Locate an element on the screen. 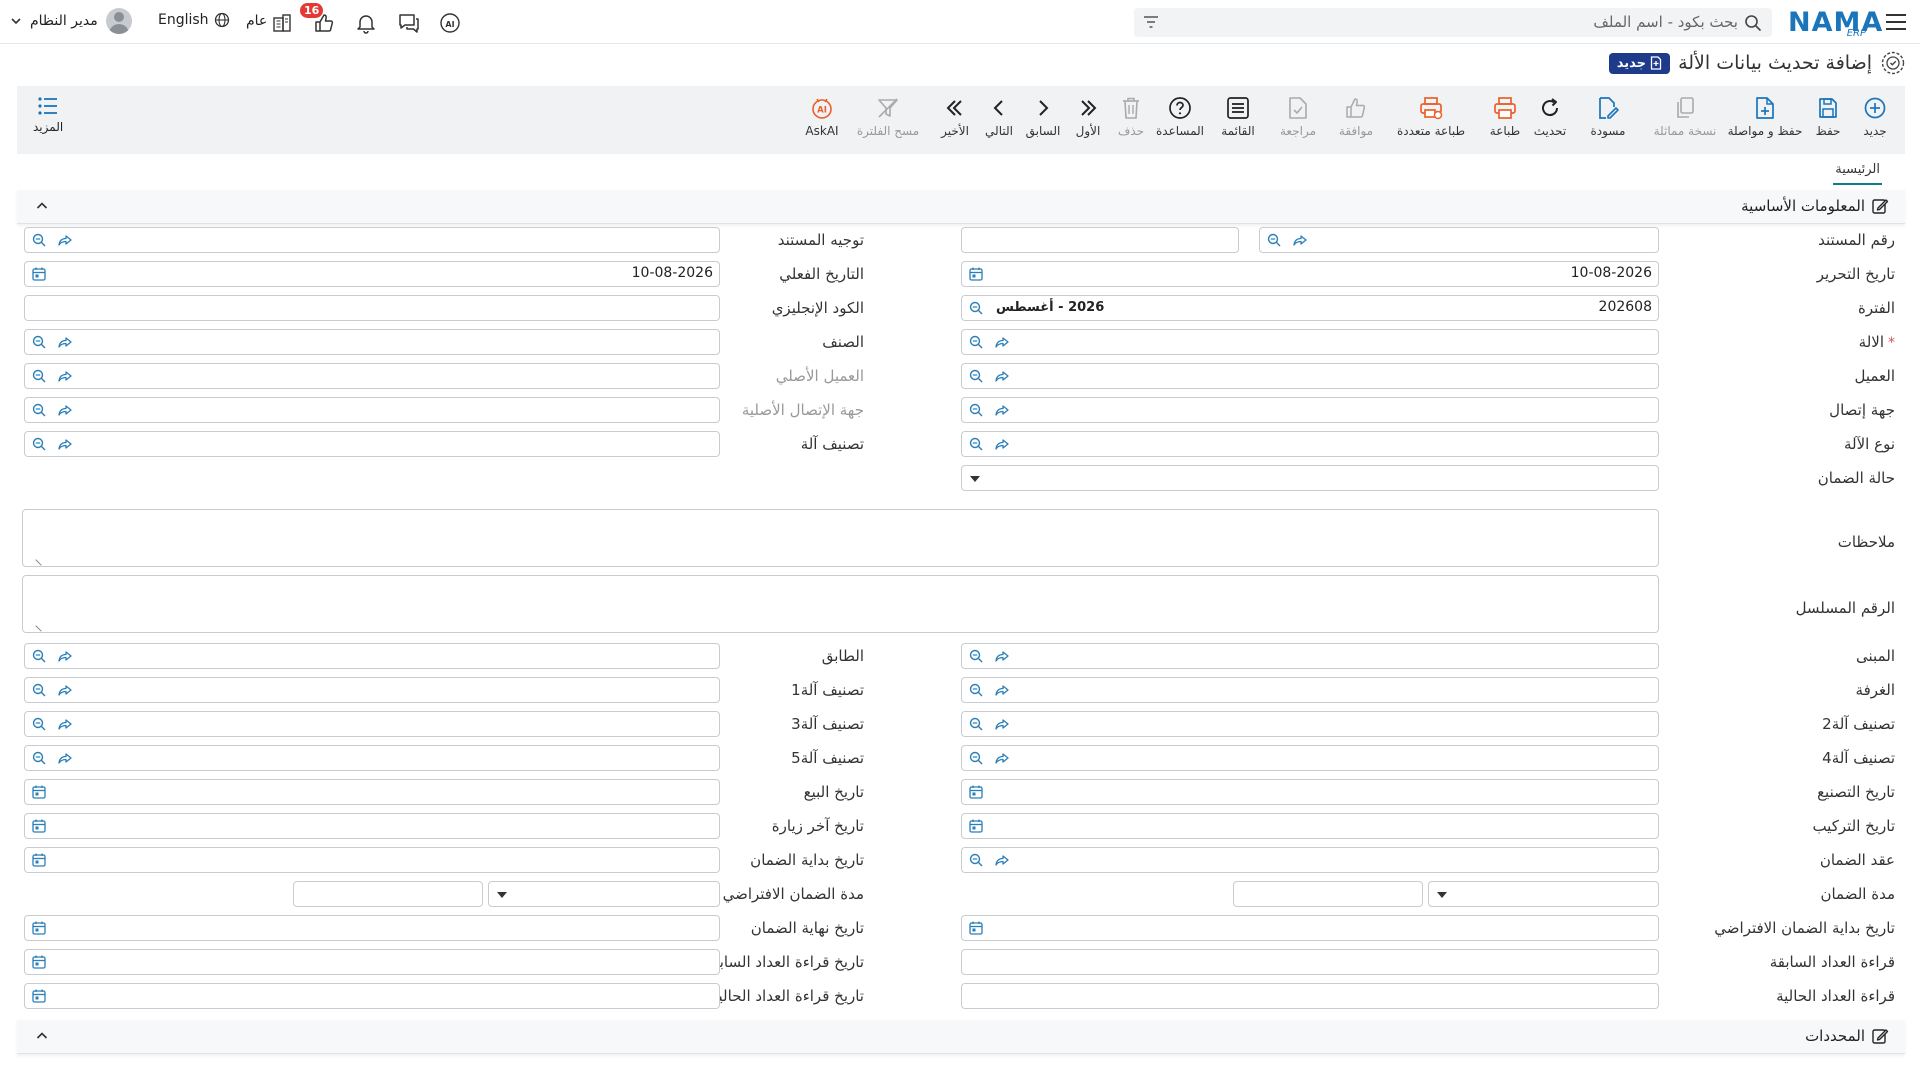 The width and height of the screenshot is (1920, 1080). customer-field is located at coordinates (1310, 376).